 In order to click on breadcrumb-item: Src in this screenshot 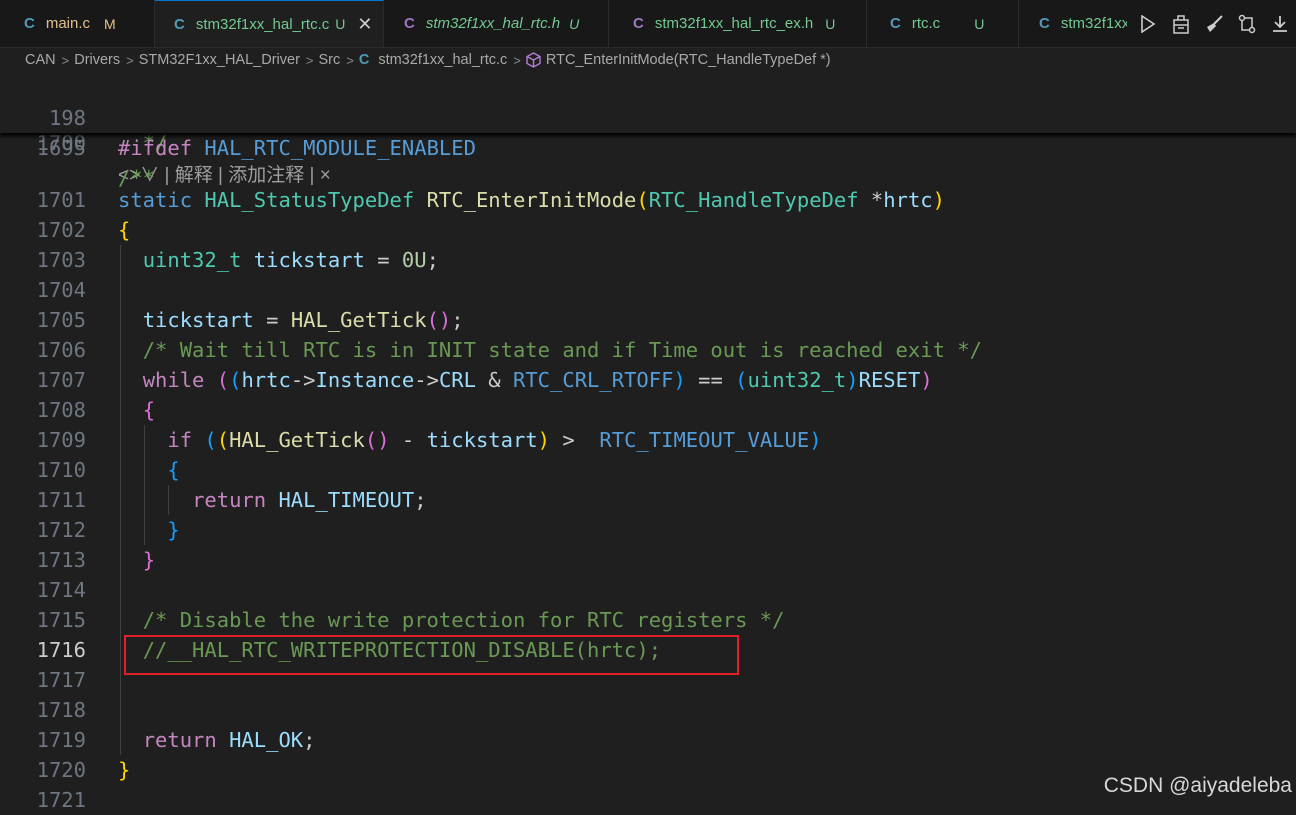, I will do `click(330, 60)`.